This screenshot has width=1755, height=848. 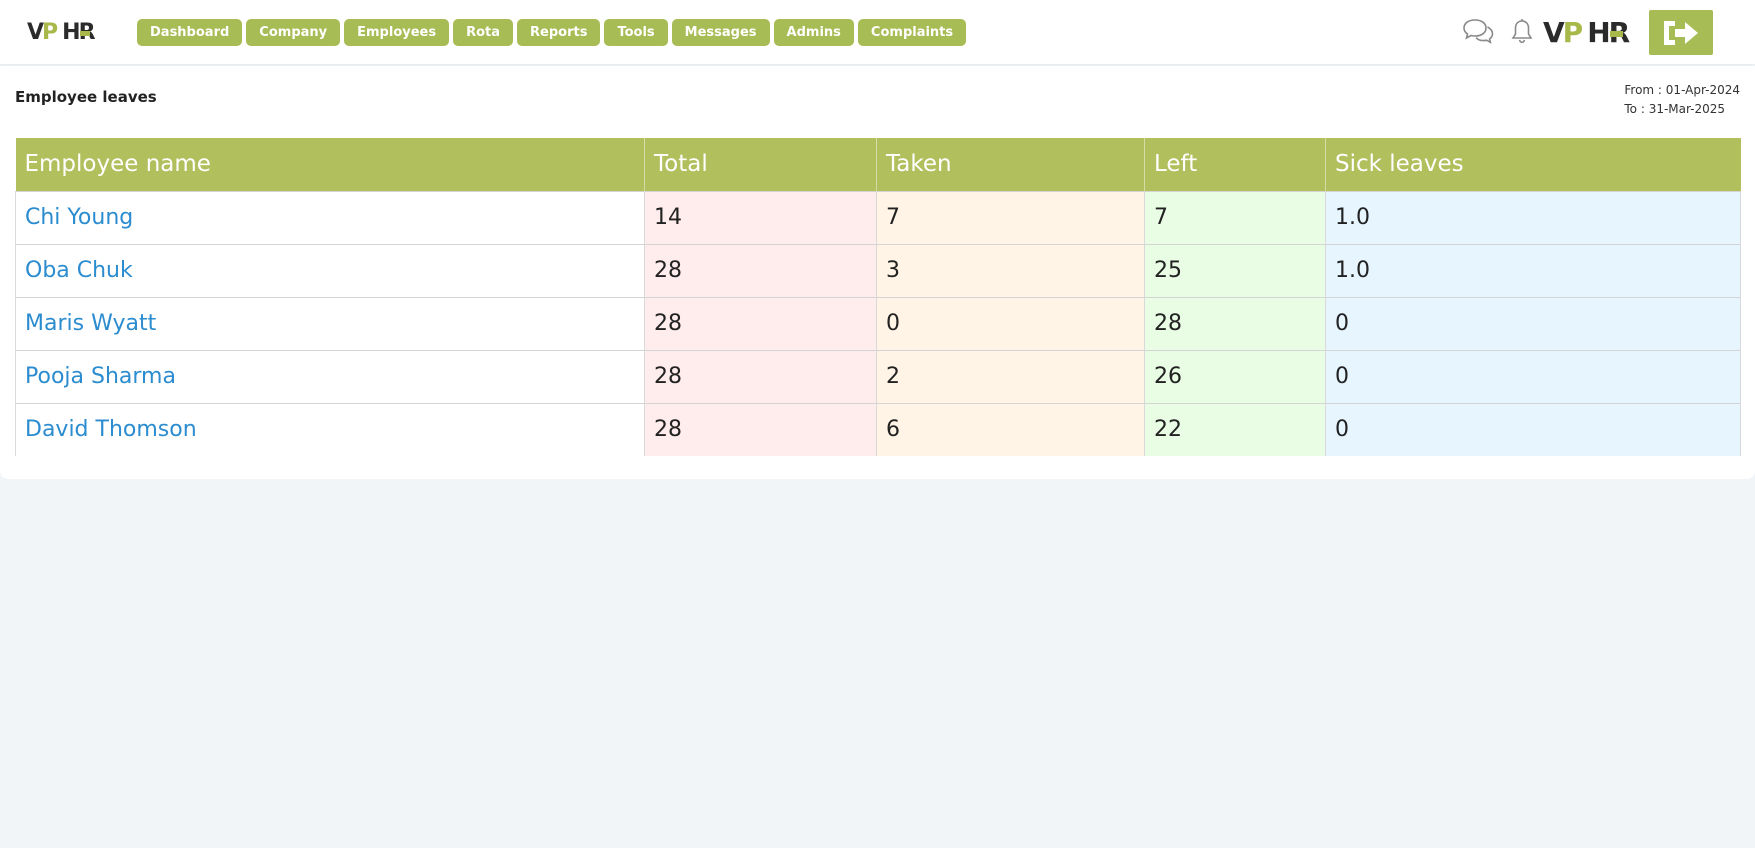 I want to click on employee-link: Chi Young, so click(x=79, y=217).